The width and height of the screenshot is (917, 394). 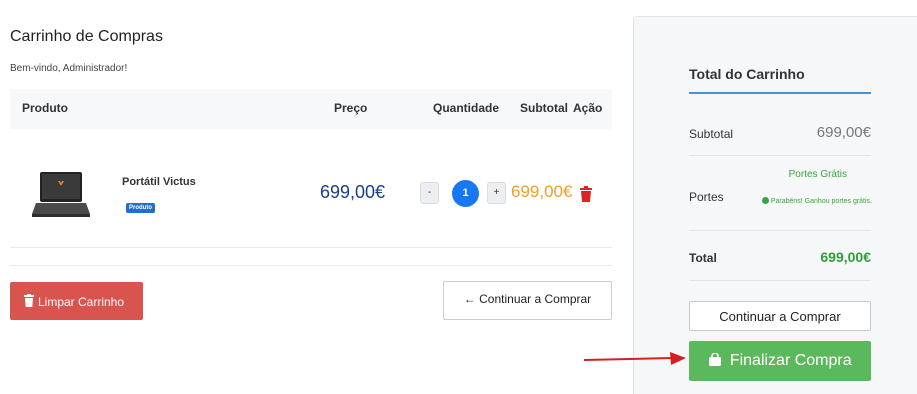 I want to click on header-subtotal: Subtotal, so click(x=544, y=108).